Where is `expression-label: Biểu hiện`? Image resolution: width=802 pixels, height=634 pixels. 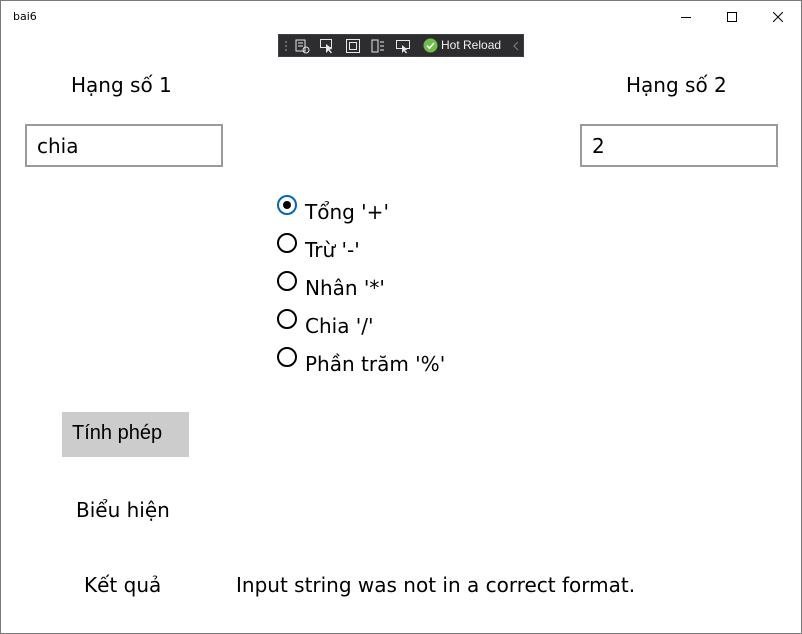 expression-label: Biểu hiện is located at coordinates (123, 510).